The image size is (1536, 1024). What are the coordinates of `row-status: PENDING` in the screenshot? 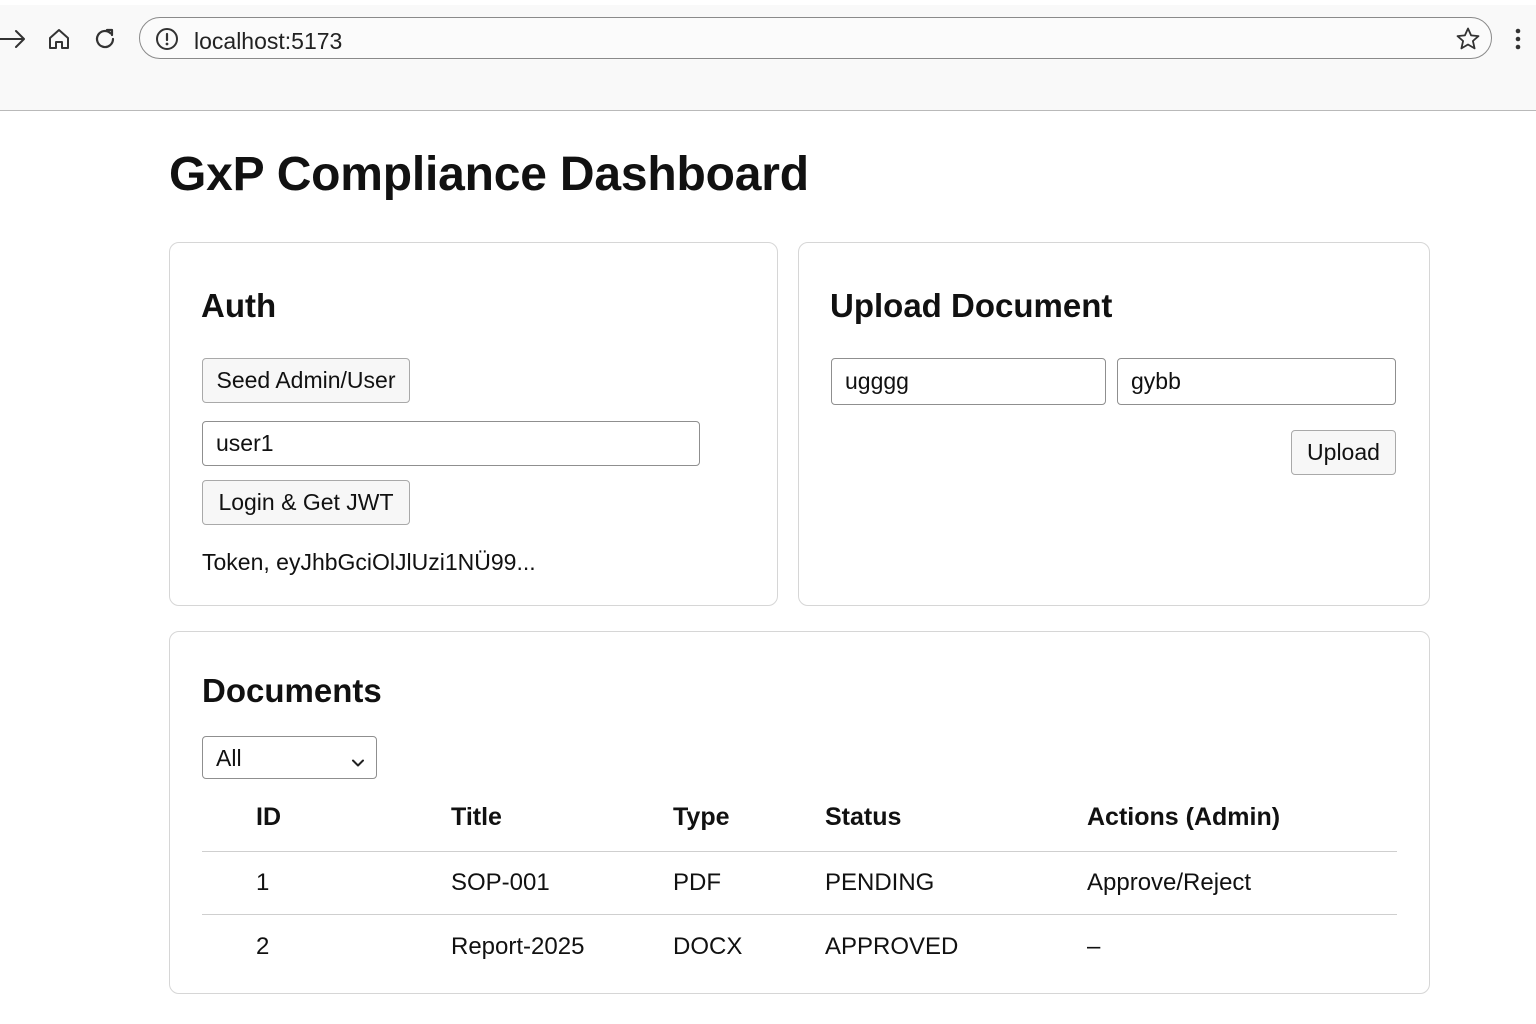 It's located at (880, 882).